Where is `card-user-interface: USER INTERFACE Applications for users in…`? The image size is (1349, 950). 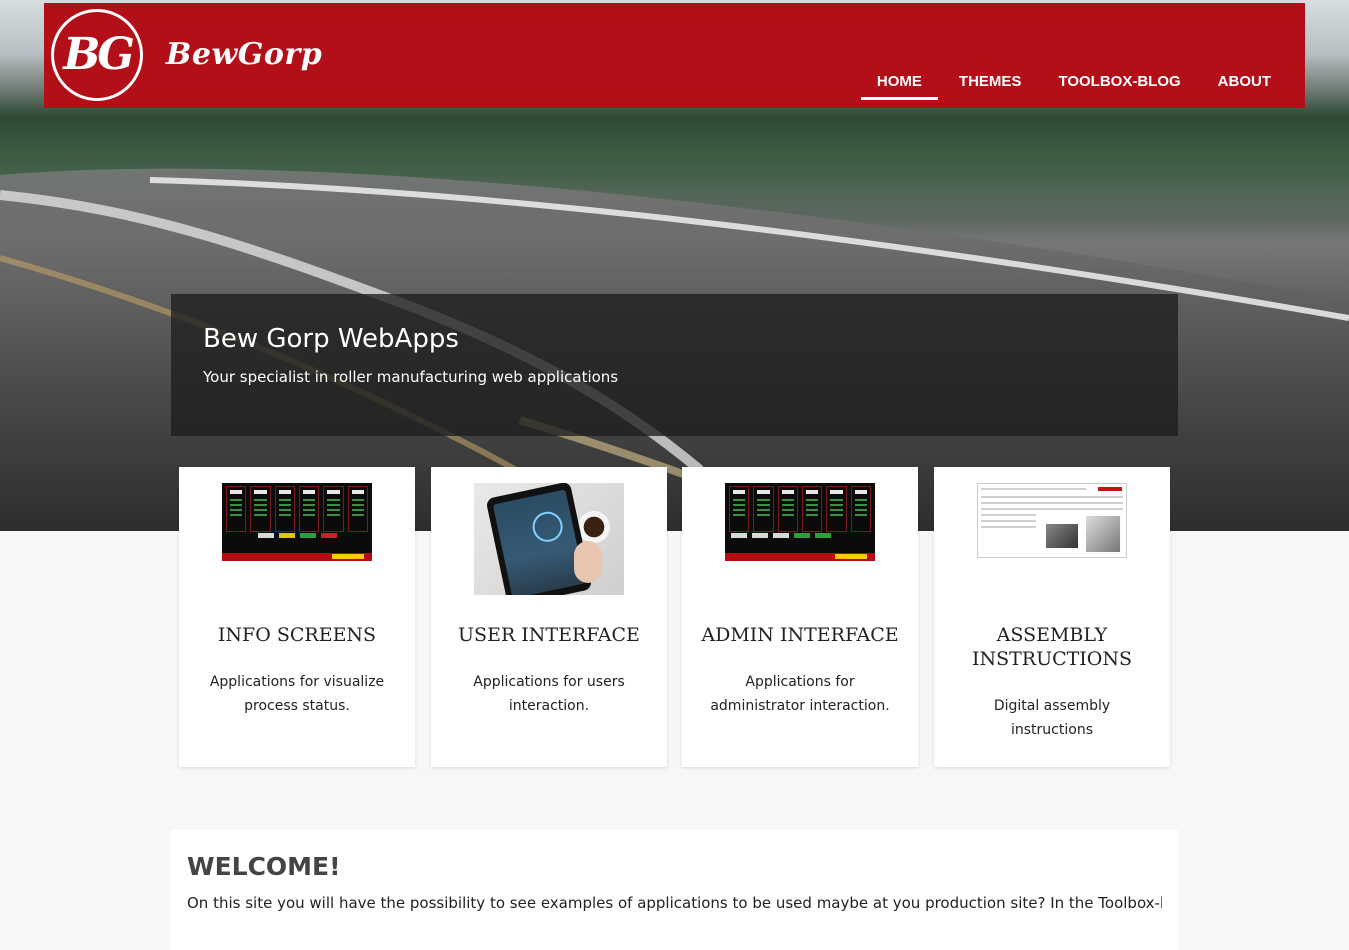 card-user-interface: USER INTERFACE Applications for users in… is located at coordinates (549, 617).